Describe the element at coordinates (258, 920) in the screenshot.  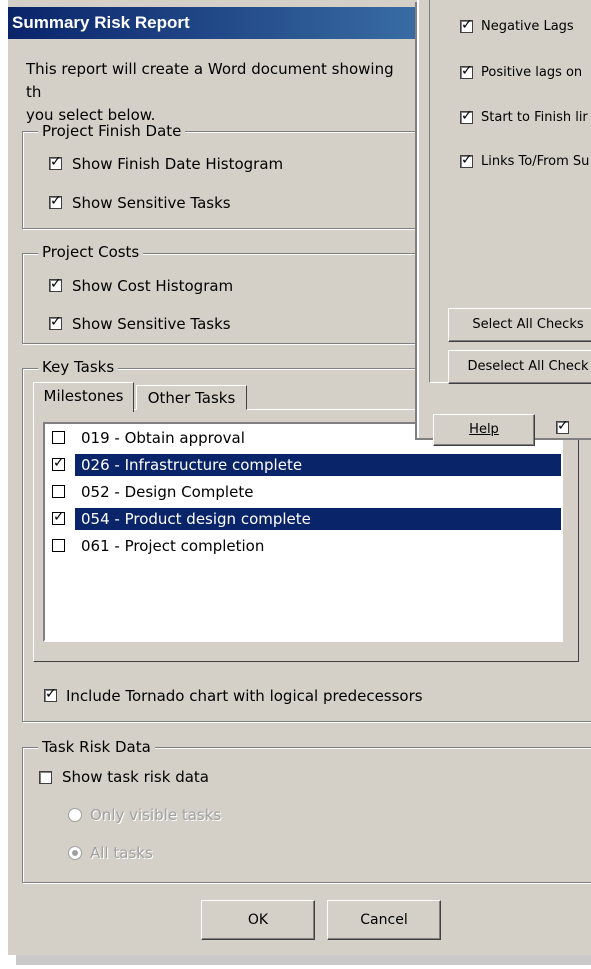
I see `ok-button: OK` at that location.